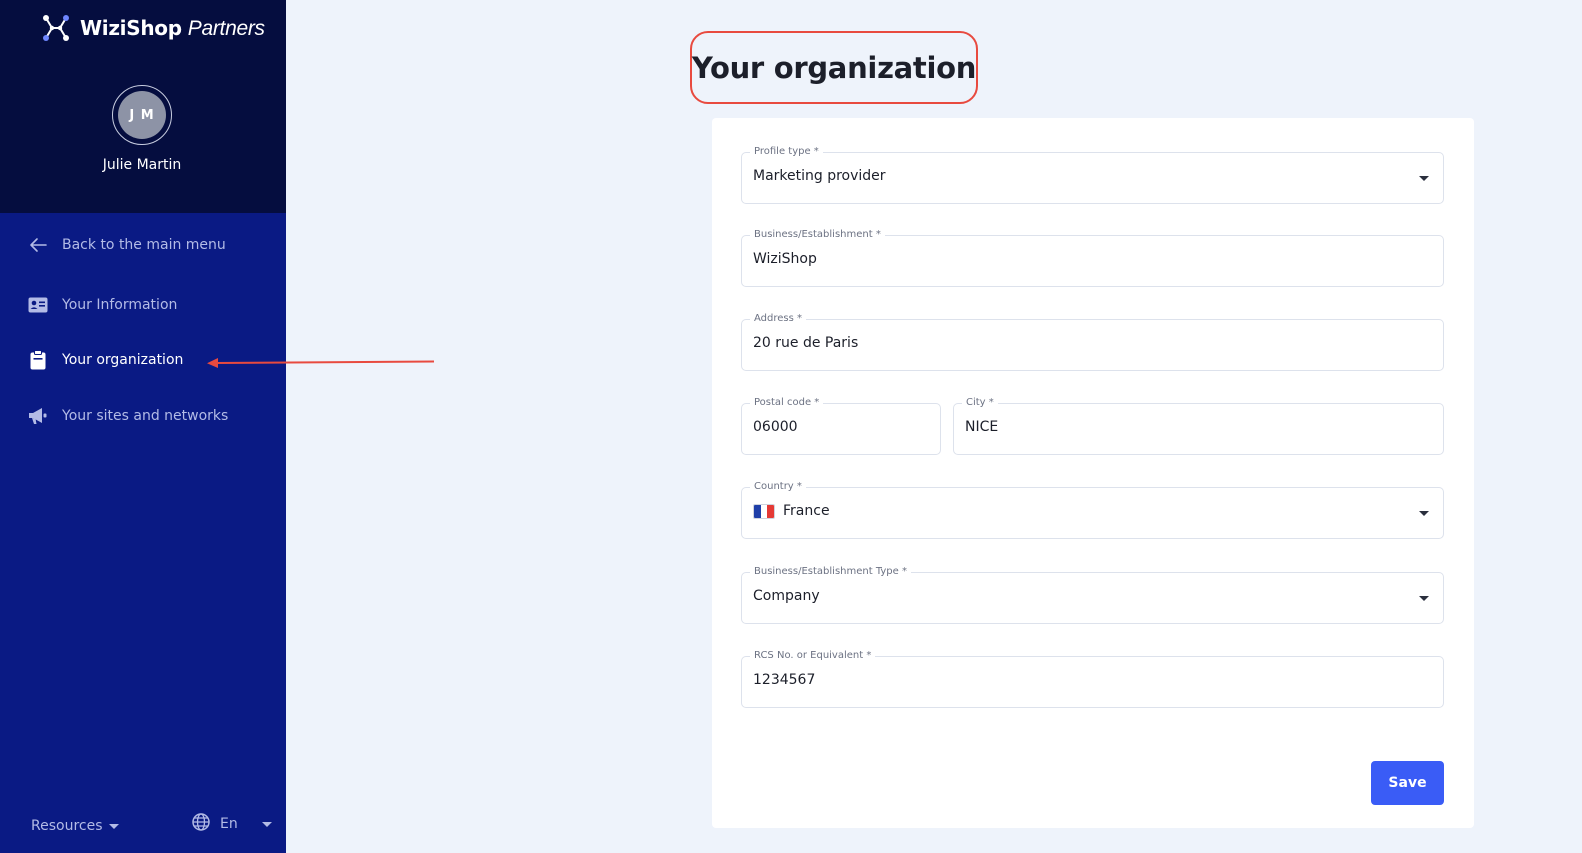 The width and height of the screenshot is (1582, 853). I want to click on field-value-wrap: France, so click(791, 511).